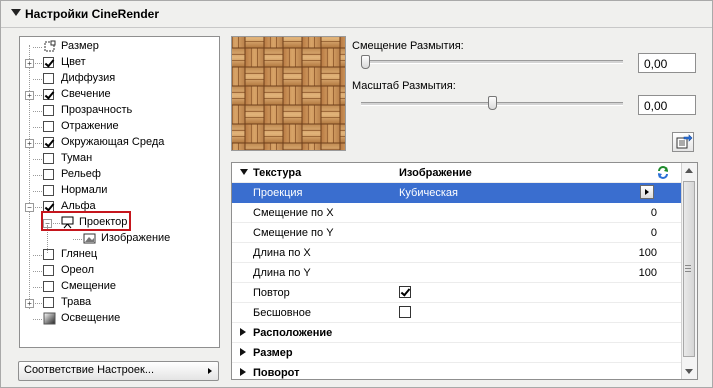 The image size is (713, 388). What do you see at coordinates (404, 86) in the screenshot?
I see `blur-scale-label: Масштаб Размытия:` at bounding box center [404, 86].